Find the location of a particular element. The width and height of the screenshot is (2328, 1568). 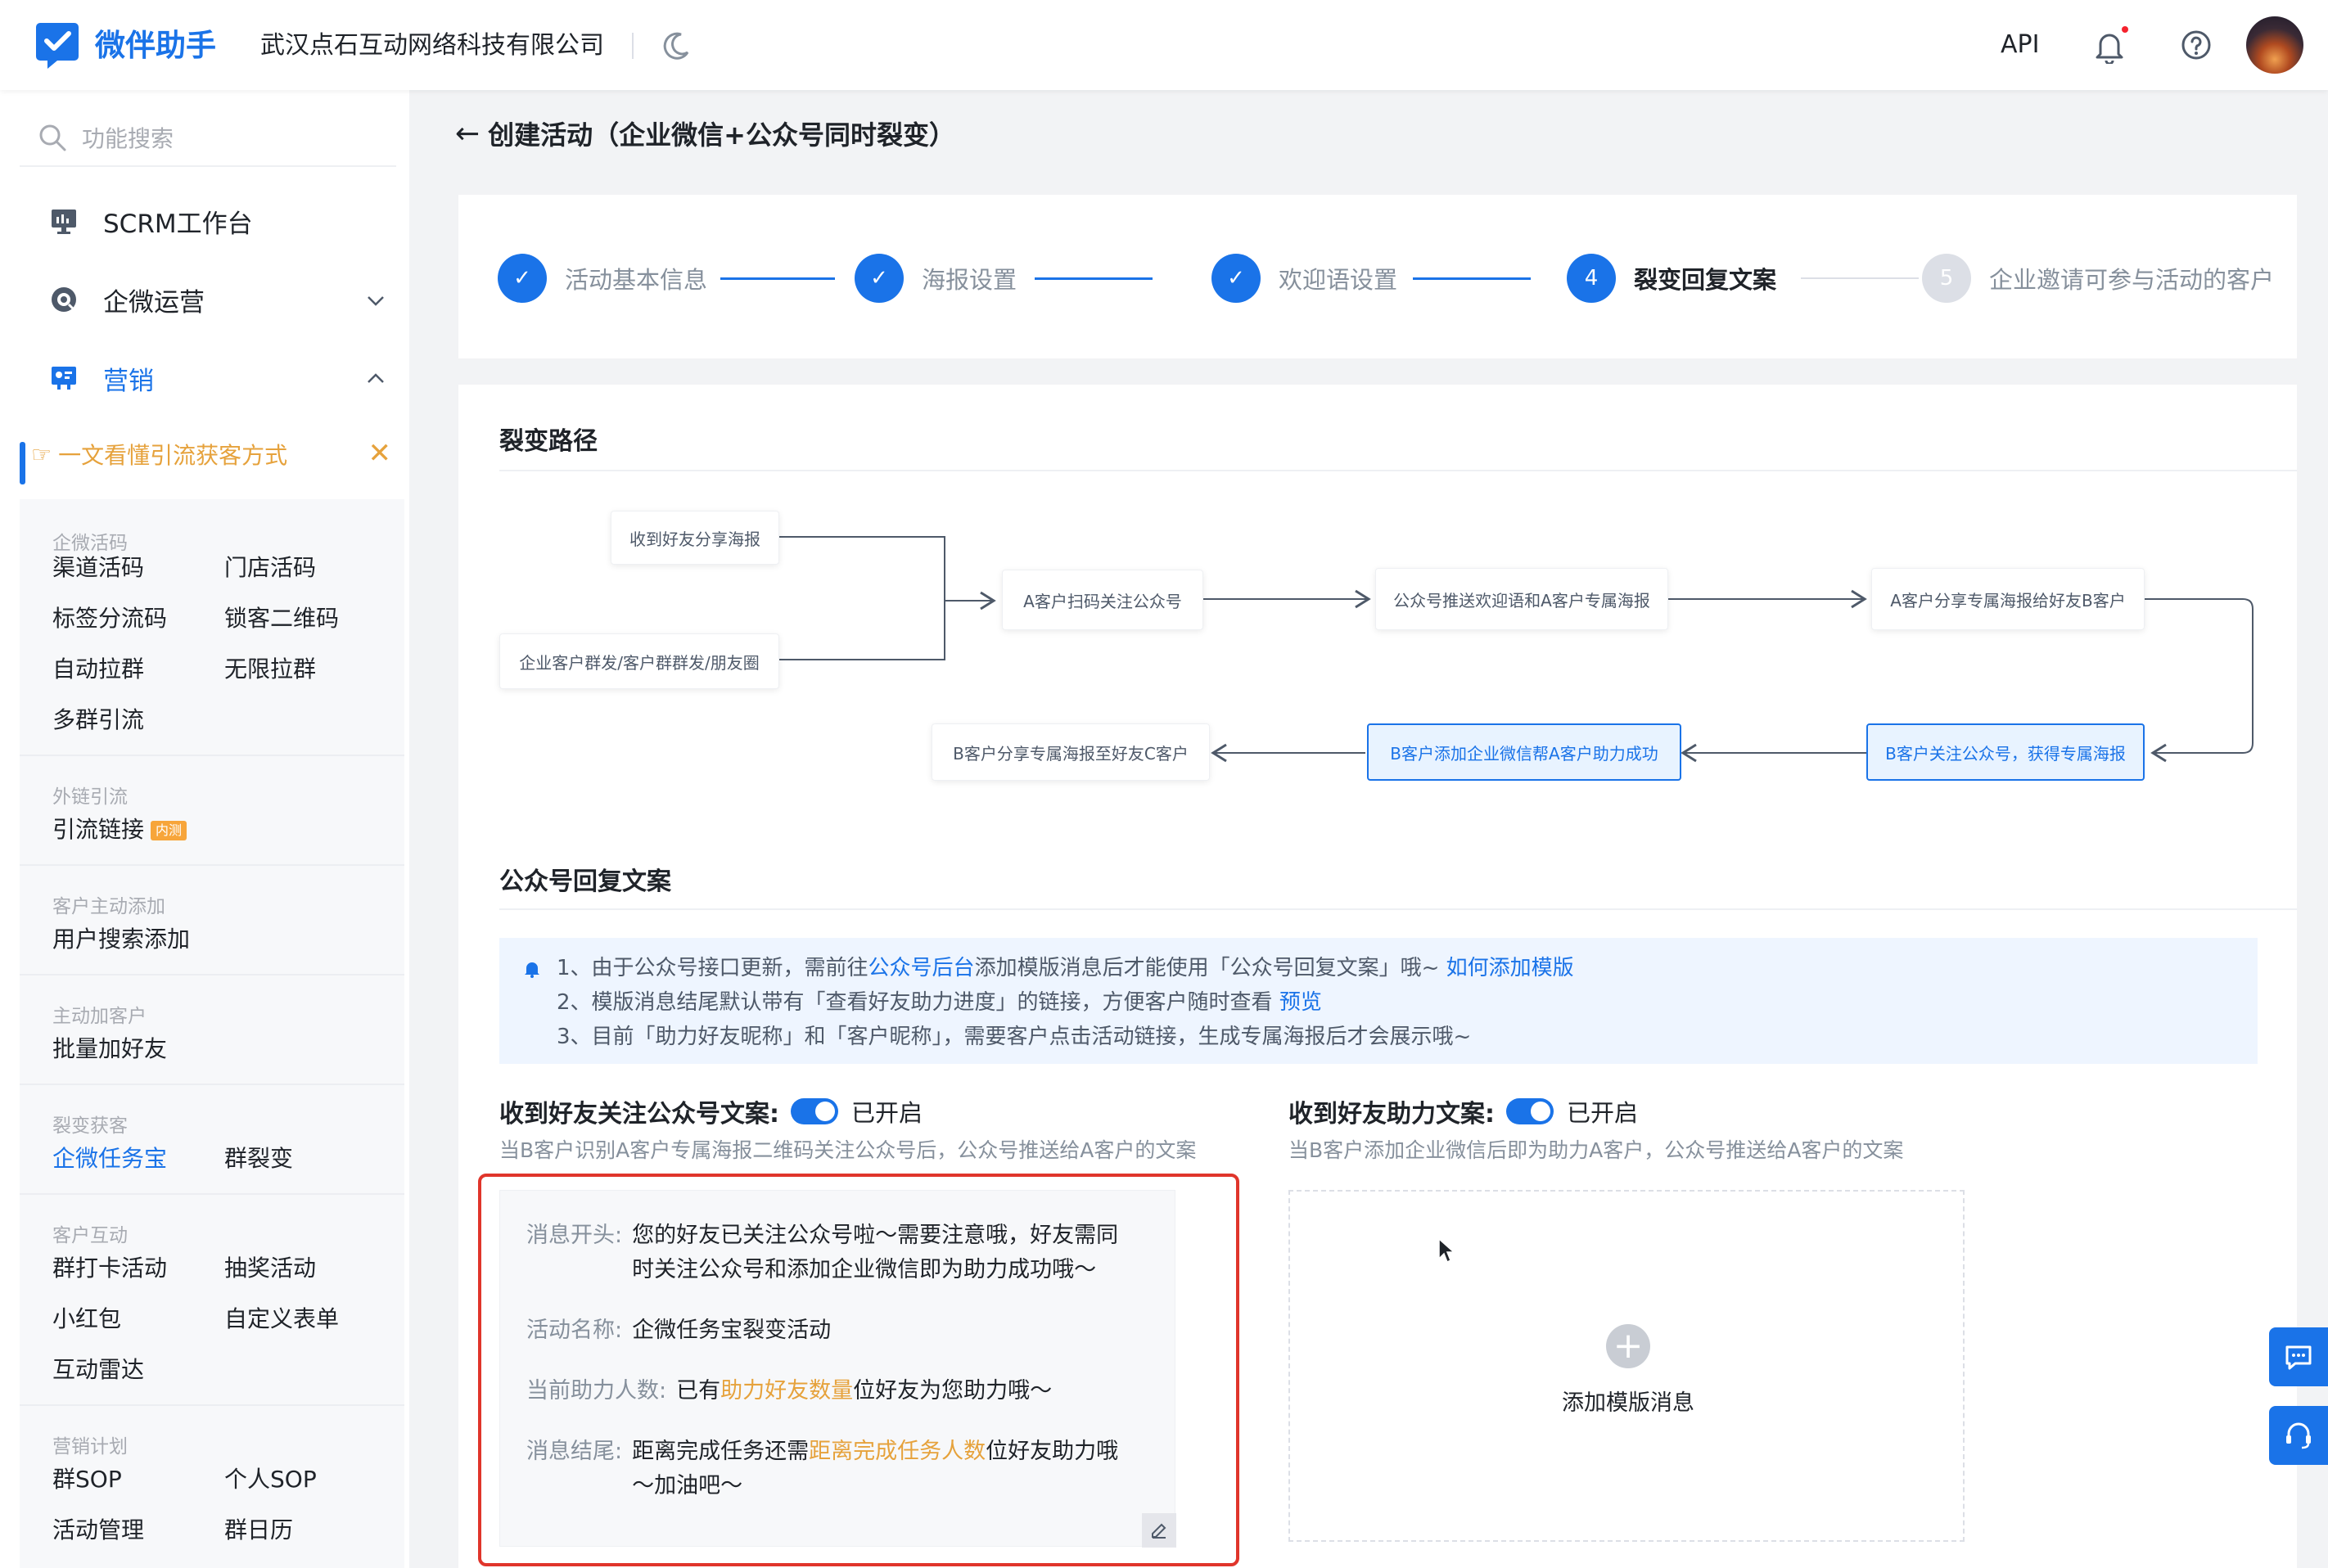

follow-config-header: 收到好友关注公众号文案: 已开启 is located at coordinates (711, 1111).